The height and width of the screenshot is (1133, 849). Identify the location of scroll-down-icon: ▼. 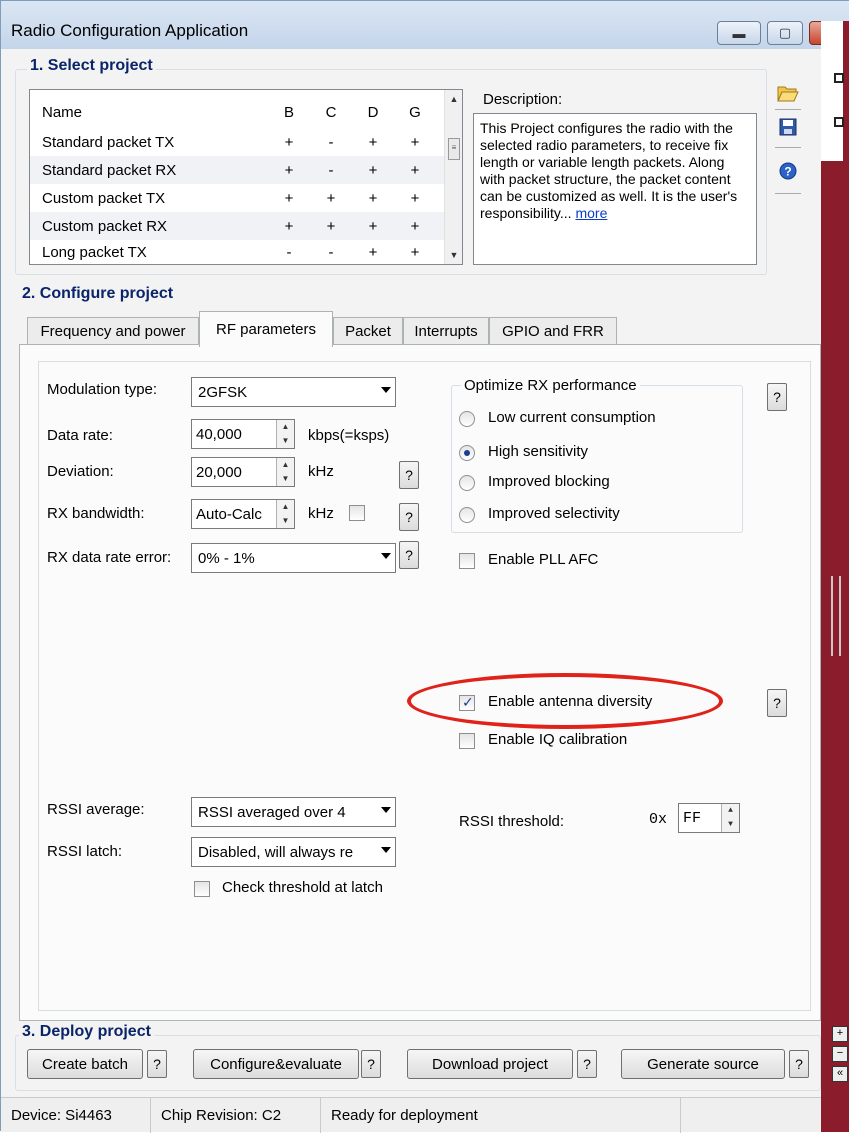
(454, 255).